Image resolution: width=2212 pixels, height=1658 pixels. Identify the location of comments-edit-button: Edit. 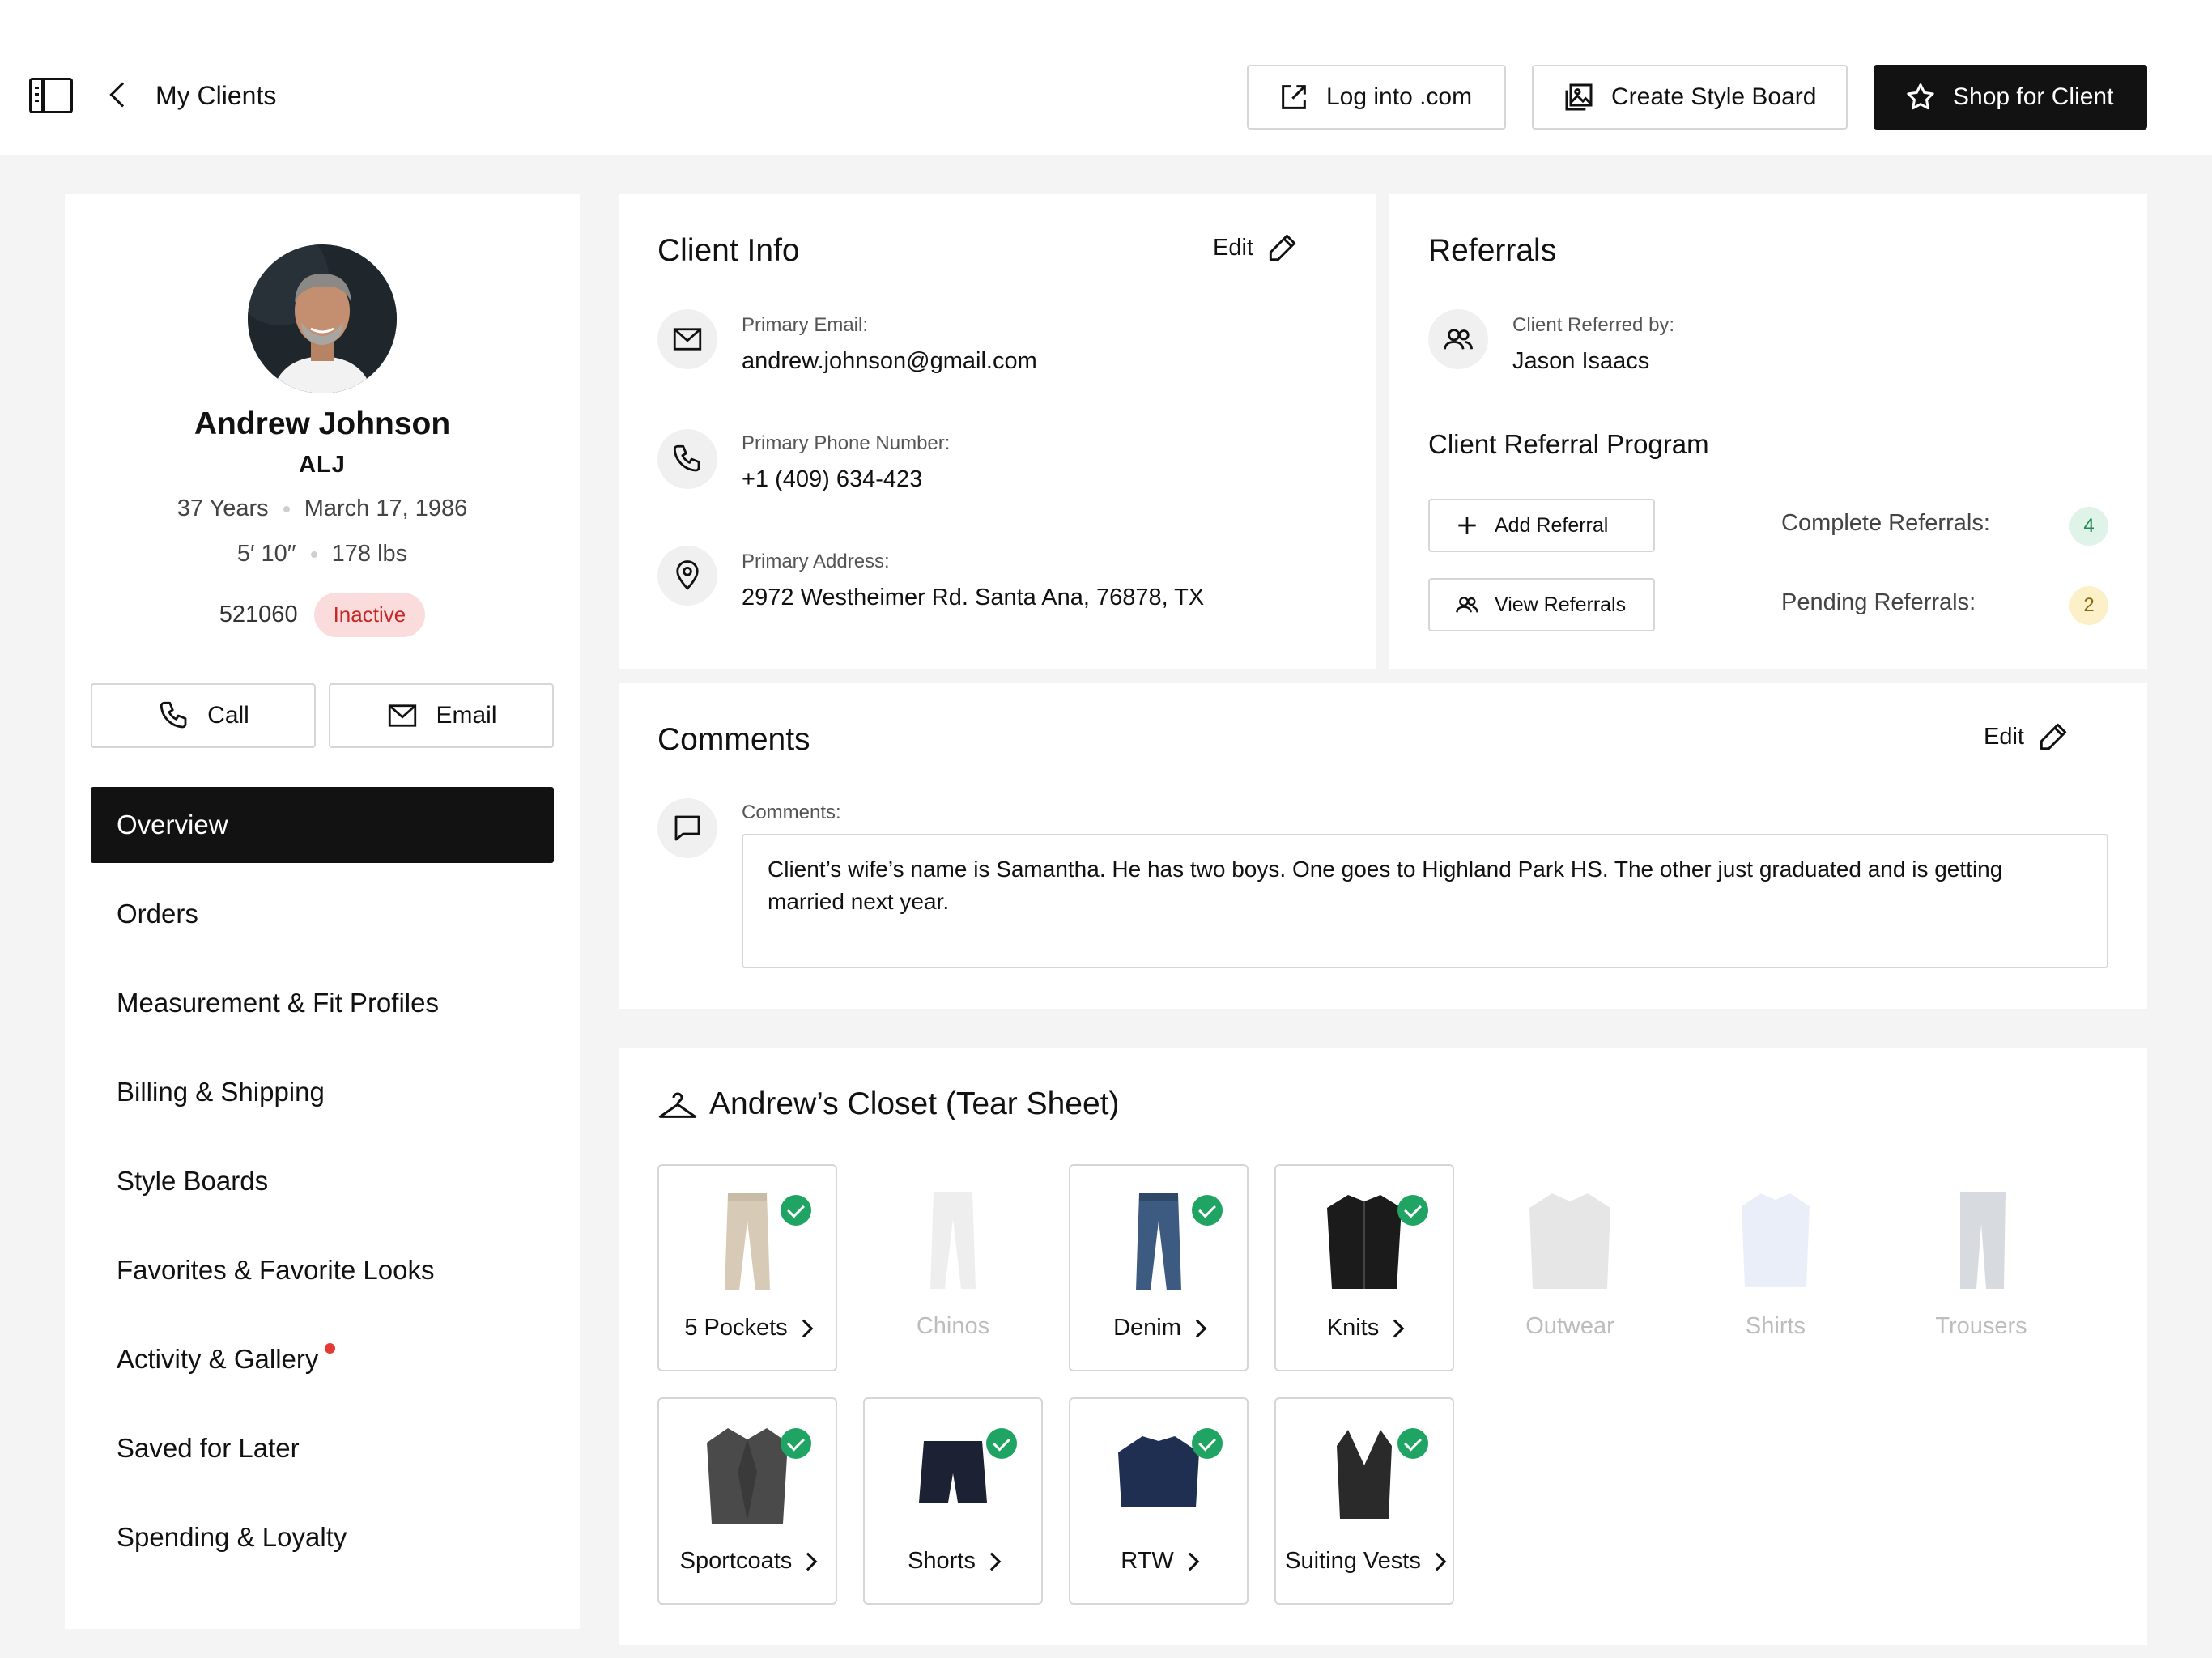
(2028, 737).